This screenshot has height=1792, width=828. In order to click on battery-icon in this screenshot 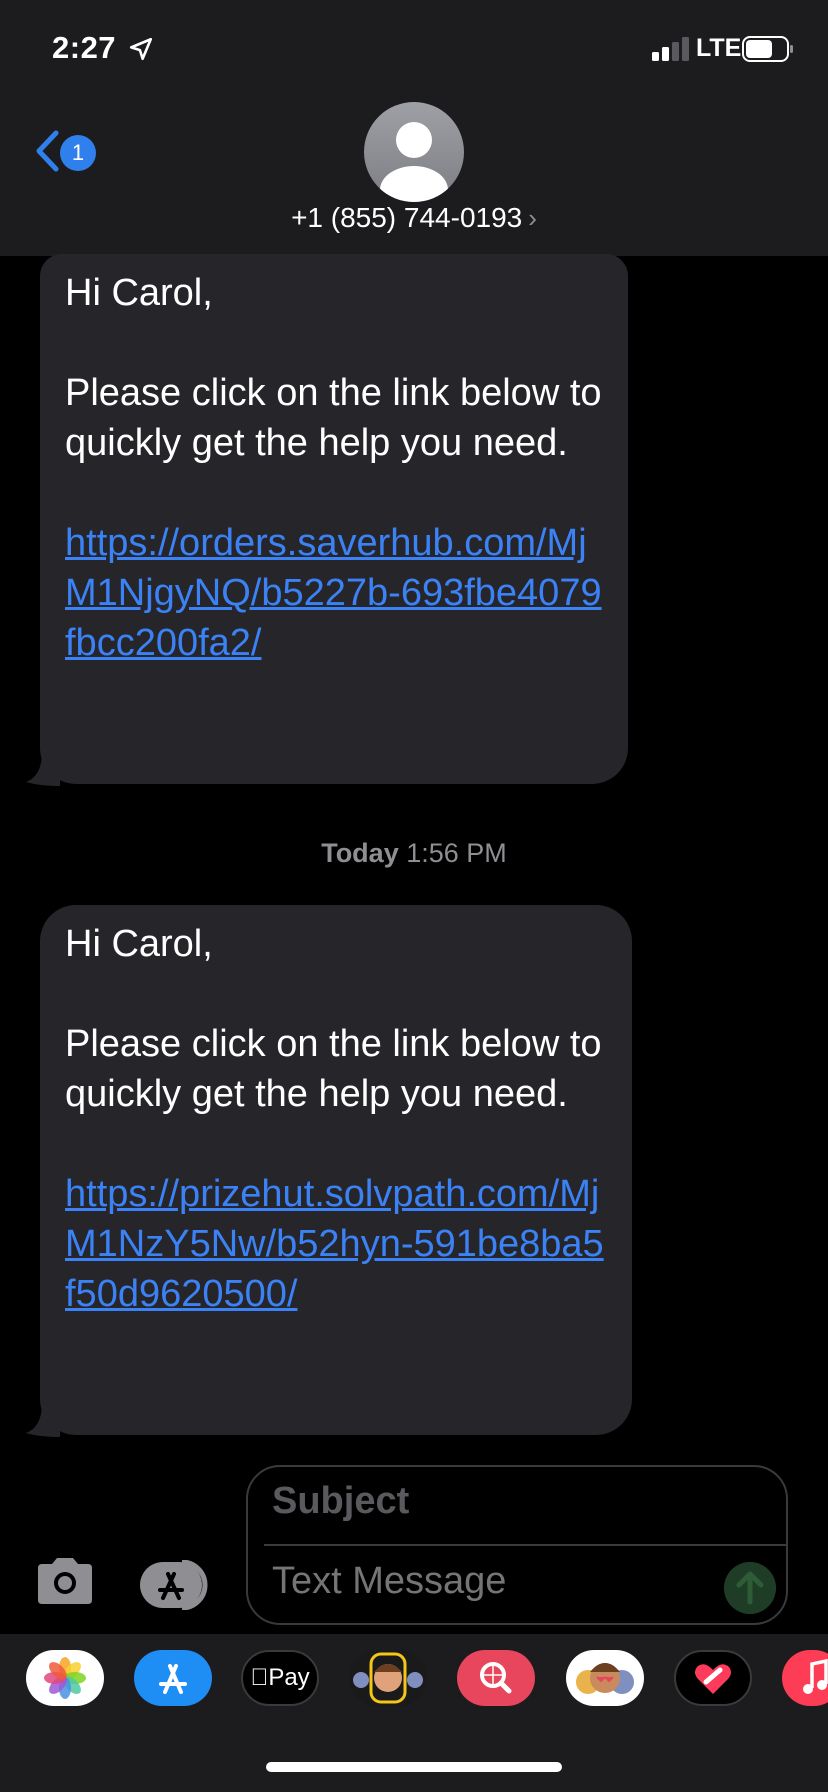, I will do `click(767, 49)`.